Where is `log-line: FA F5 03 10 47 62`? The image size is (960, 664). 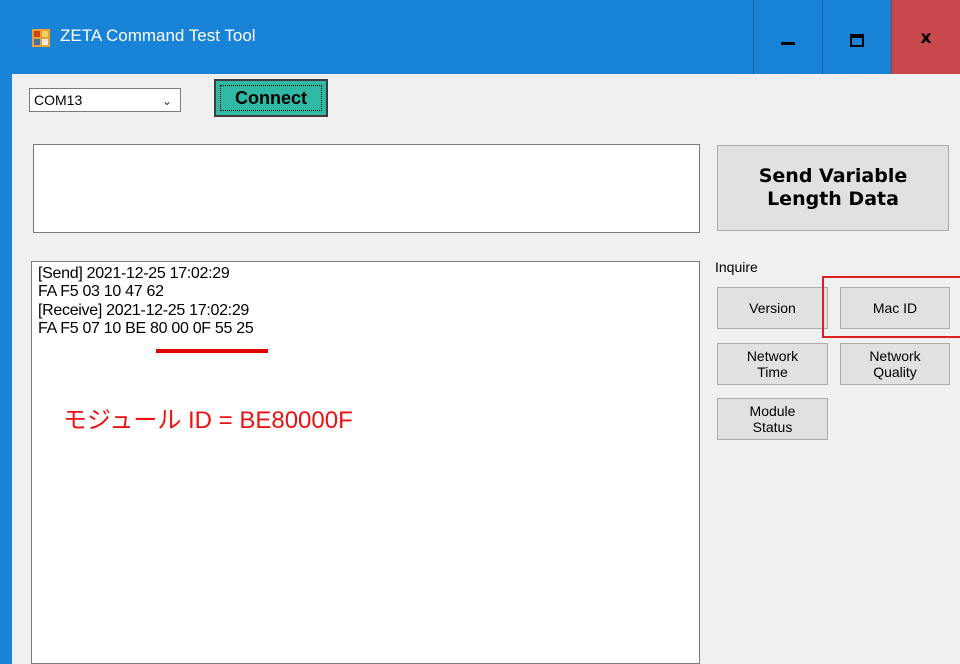 log-line: FA F5 03 10 47 62 is located at coordinates (101, 291).